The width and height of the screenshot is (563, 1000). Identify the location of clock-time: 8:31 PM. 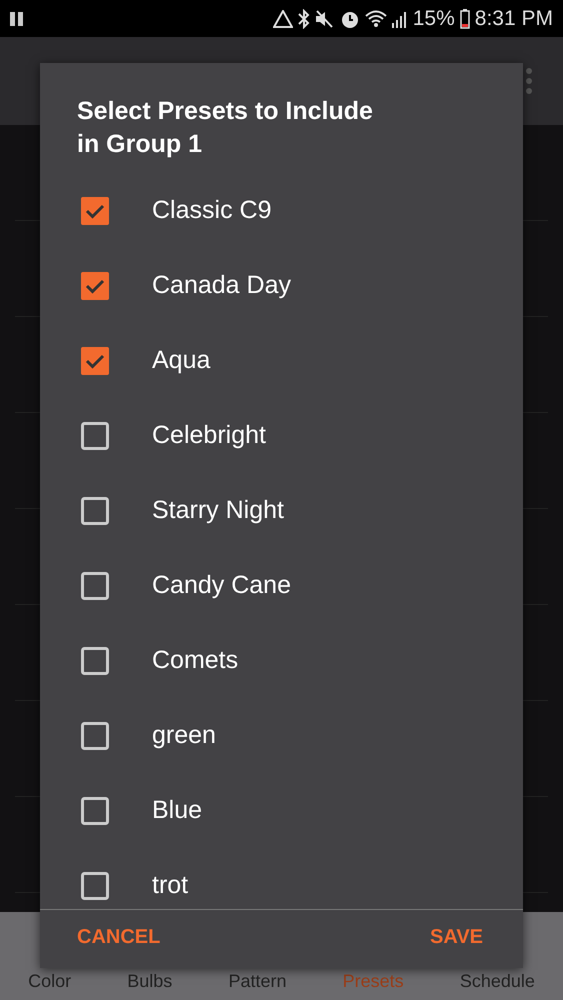
(513, 18).